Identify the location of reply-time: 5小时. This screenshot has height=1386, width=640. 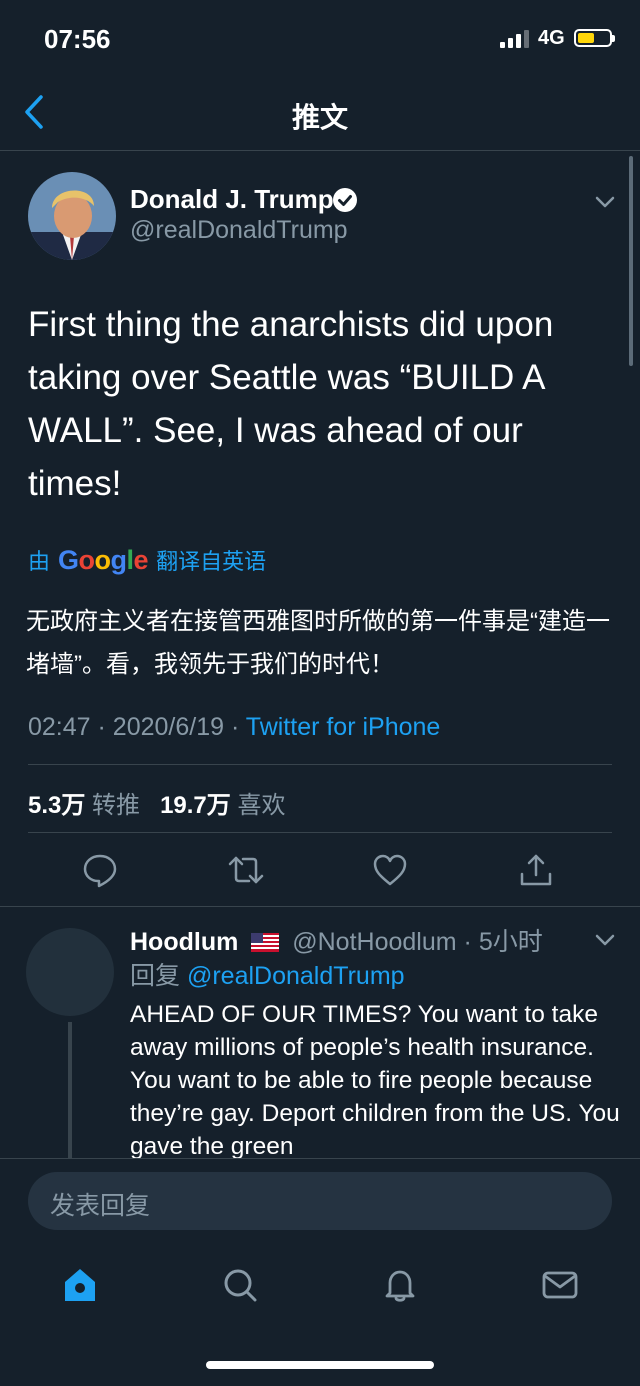
(510, 942).